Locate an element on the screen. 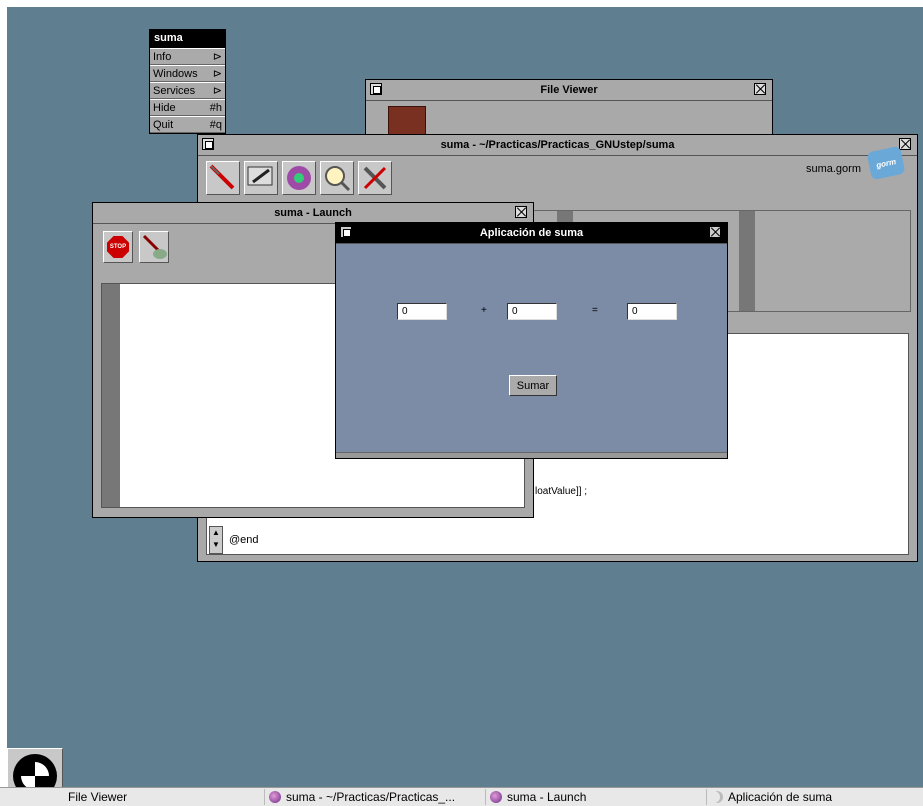 The image size is (923, 806). magnifier-icon is located at coordinates (338, 179).